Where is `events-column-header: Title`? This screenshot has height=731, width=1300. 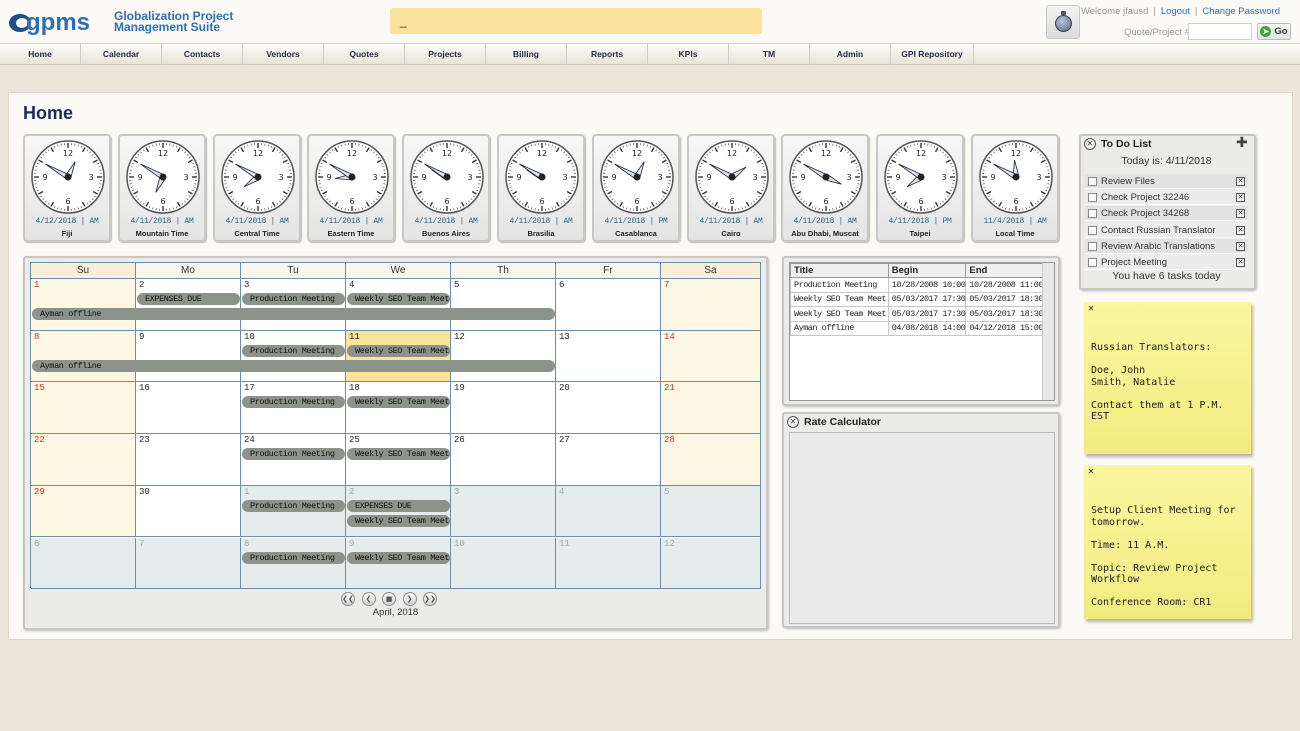 events-column-header: Title is located at coordinates (839, 270).